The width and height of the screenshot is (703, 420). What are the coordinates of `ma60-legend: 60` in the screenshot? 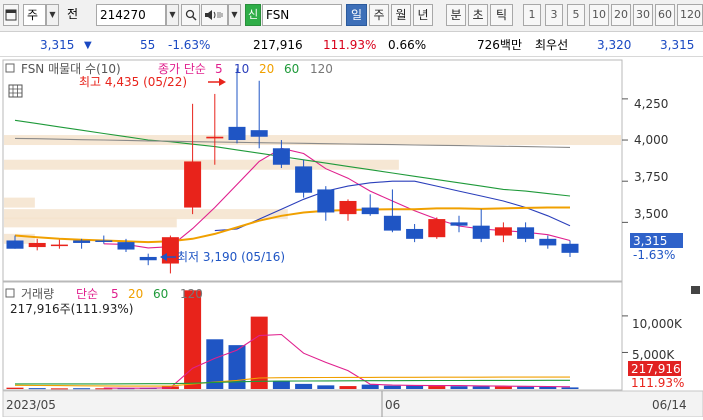 It's located at (291, 69).